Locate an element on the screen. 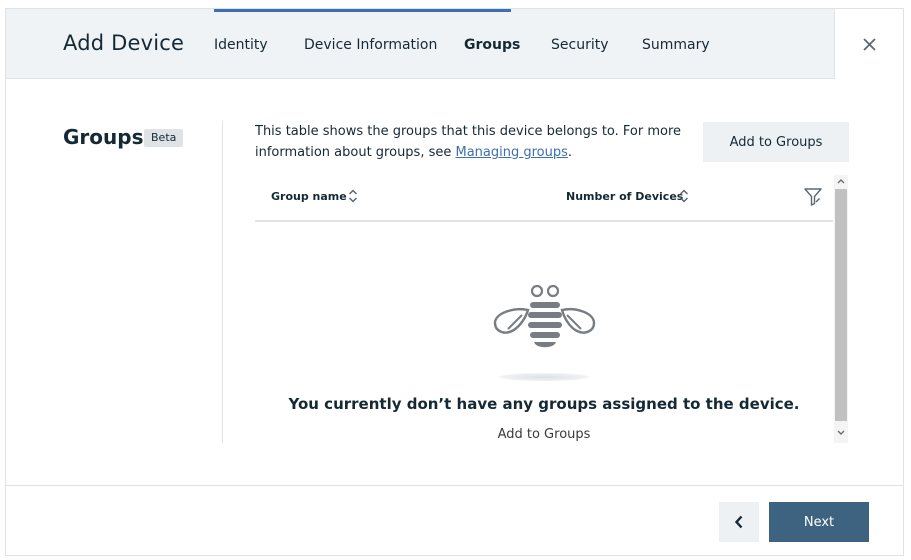  chevron-left-icon is located at coordinates (738, 522).